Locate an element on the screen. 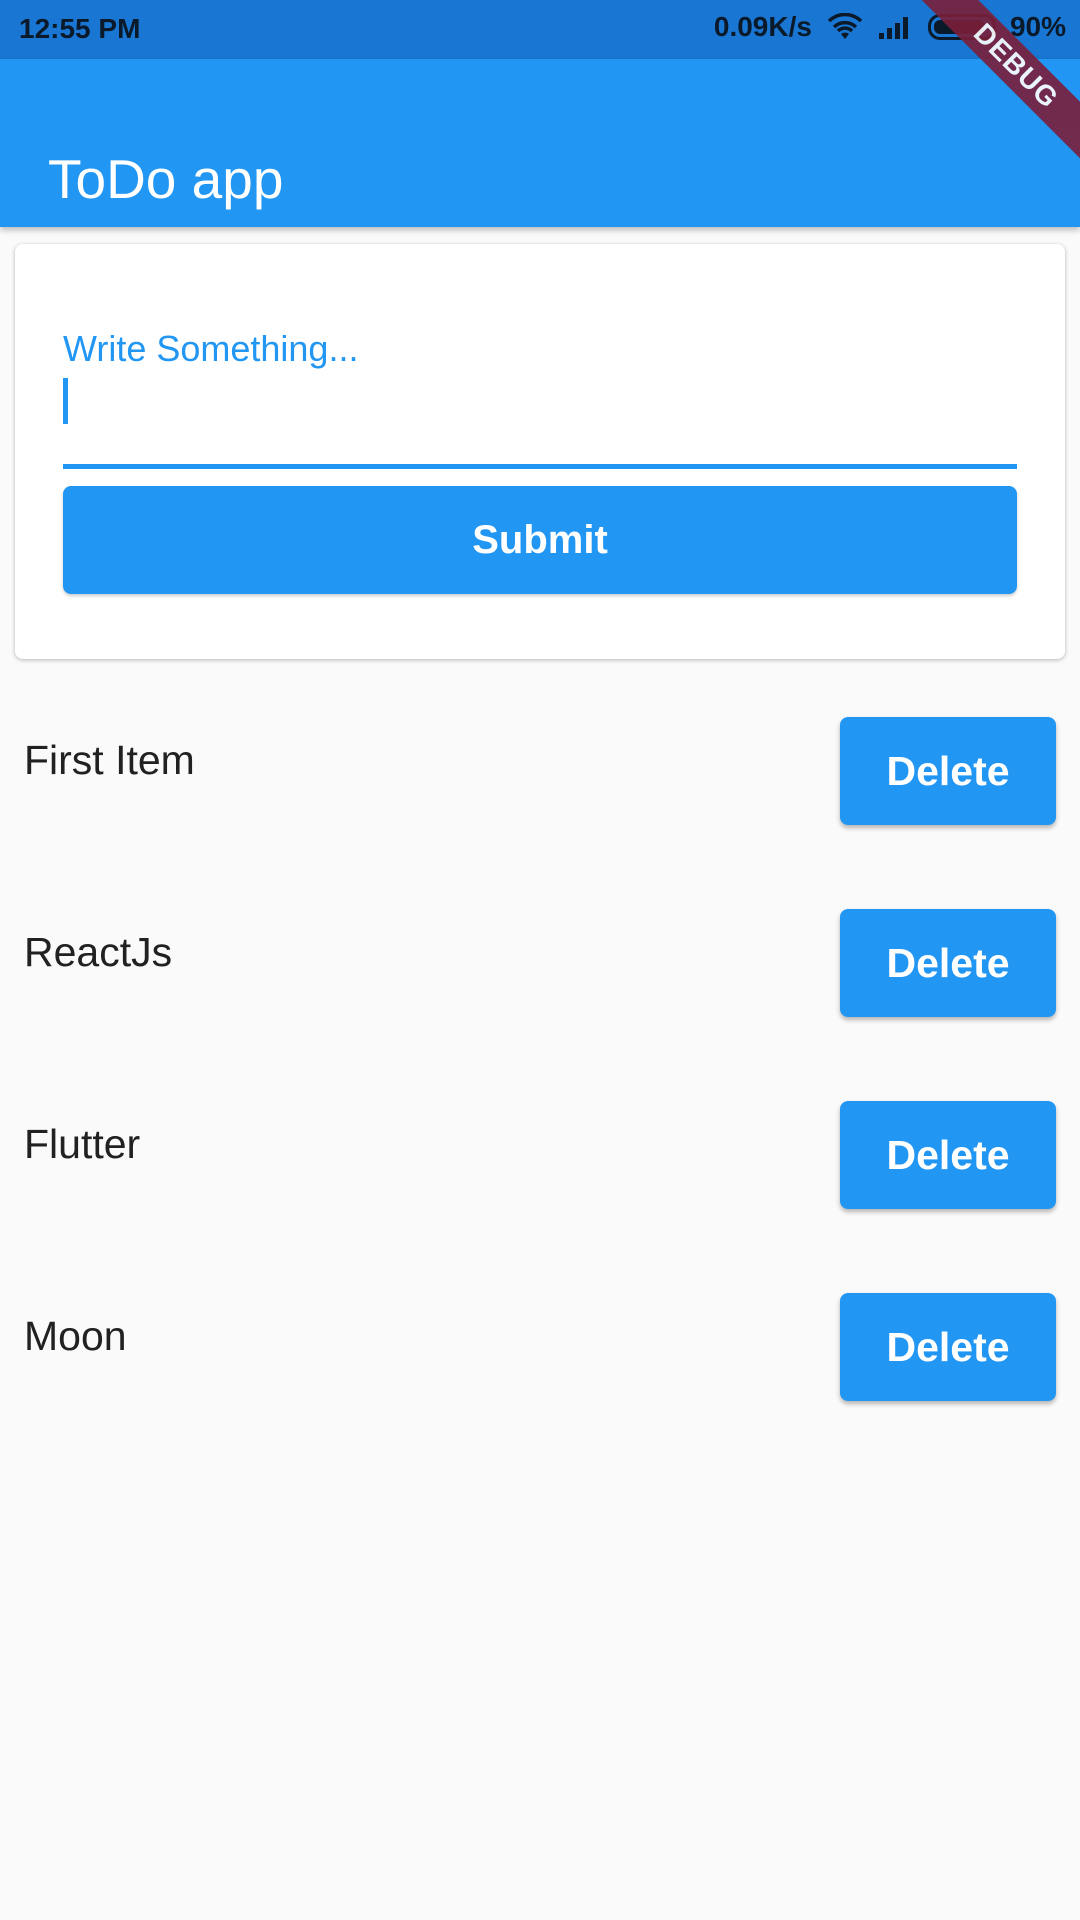 The image size is (1080, 1920). todo-item: Flutter Delete is located at coordinates (540, 1190).